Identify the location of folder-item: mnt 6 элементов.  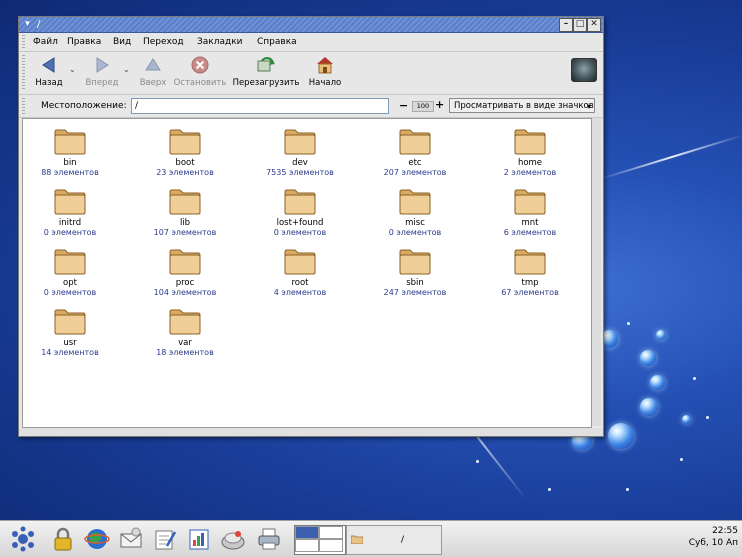
(530, 212).